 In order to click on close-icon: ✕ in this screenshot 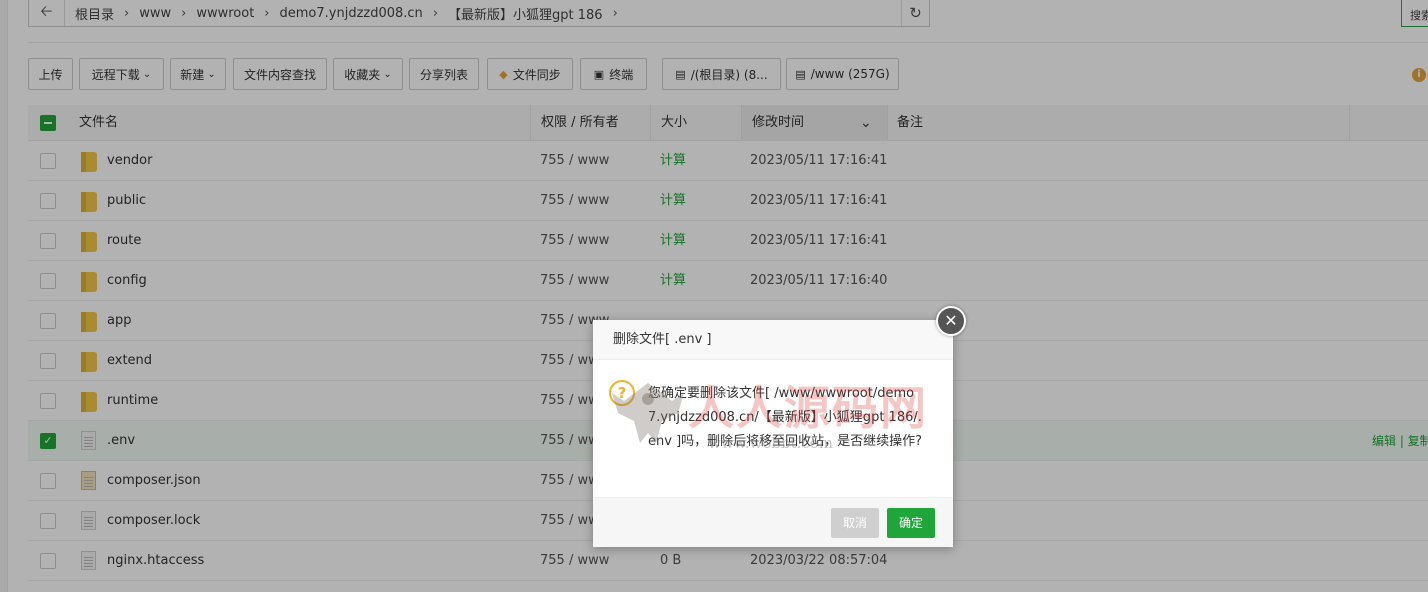, I will do `click(951, 321)`.